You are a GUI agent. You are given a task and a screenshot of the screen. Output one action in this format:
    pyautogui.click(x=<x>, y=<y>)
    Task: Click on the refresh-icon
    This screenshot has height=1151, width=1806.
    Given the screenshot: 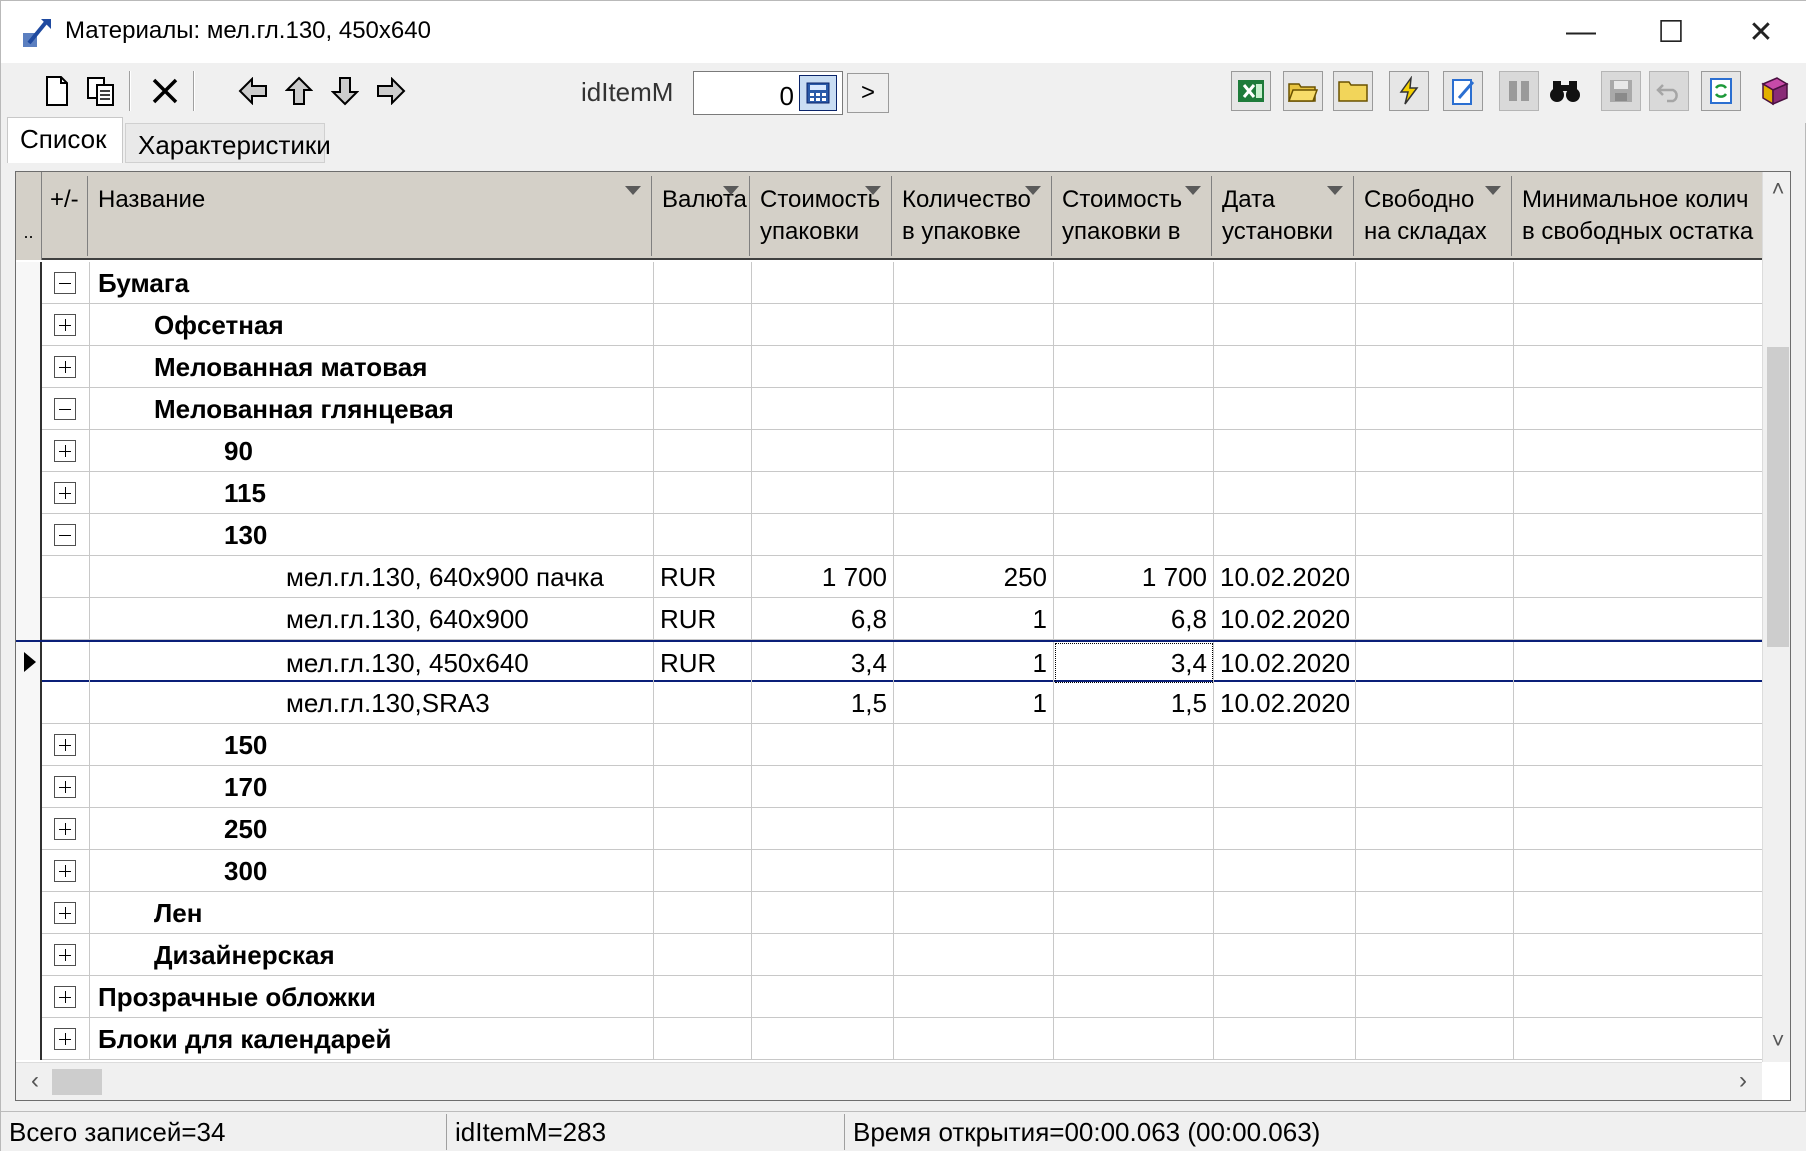 What is the action you would take?
    pyautogui.click(x=1721, y=91)
    